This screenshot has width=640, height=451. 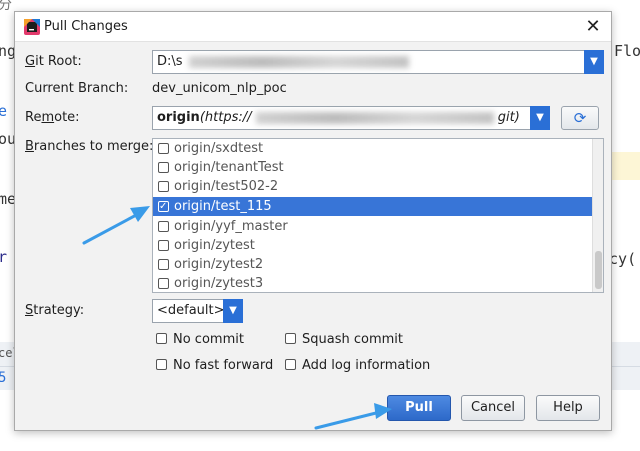 I want to click on current-branch-label: Current Branch:, so click(x=77, y=88).